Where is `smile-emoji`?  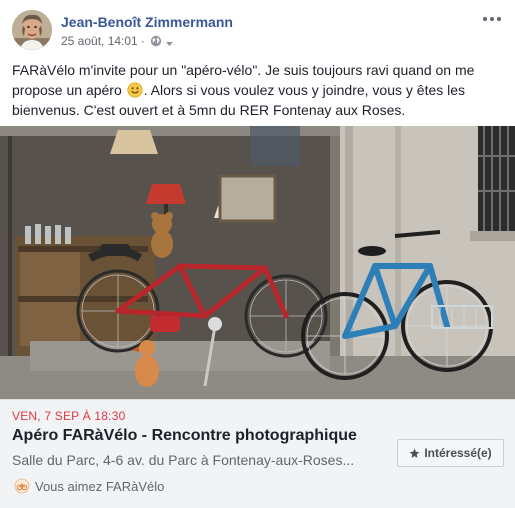
smile-emoji is located at coordinates (135, 90).